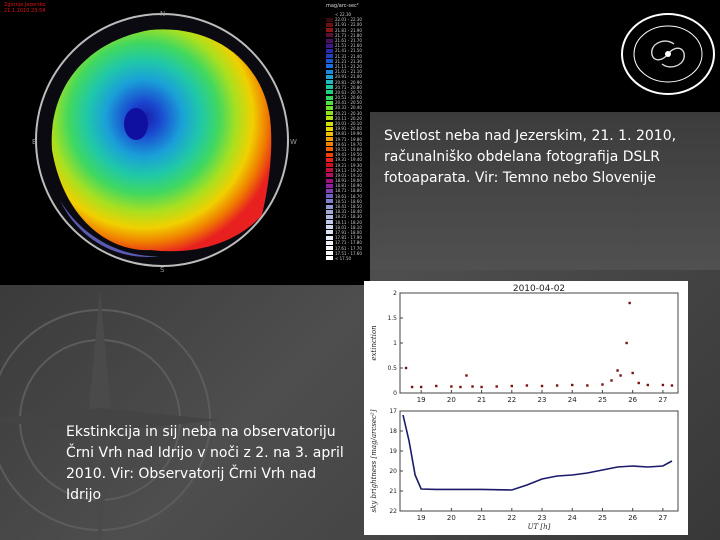  I want to click on y-tick-label: 17, so click(393, 411).